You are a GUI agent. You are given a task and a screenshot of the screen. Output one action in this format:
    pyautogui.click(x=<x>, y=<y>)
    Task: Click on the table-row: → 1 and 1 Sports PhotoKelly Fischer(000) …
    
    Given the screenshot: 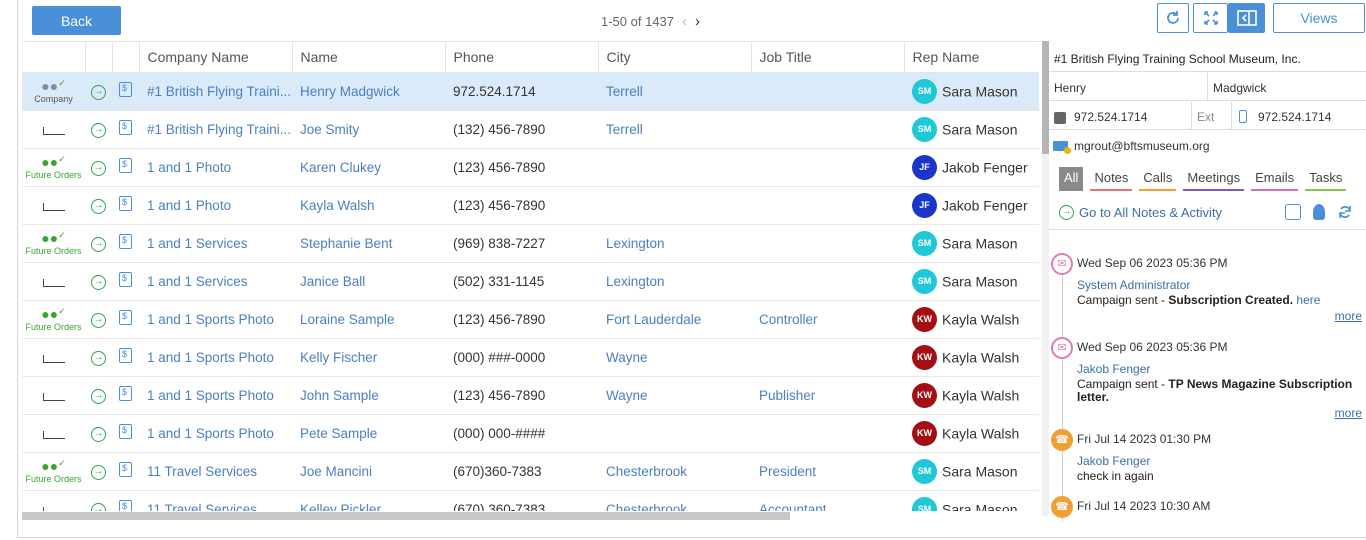 What is the action you would take?
    pyautogui.click(x=530, y=357)
    